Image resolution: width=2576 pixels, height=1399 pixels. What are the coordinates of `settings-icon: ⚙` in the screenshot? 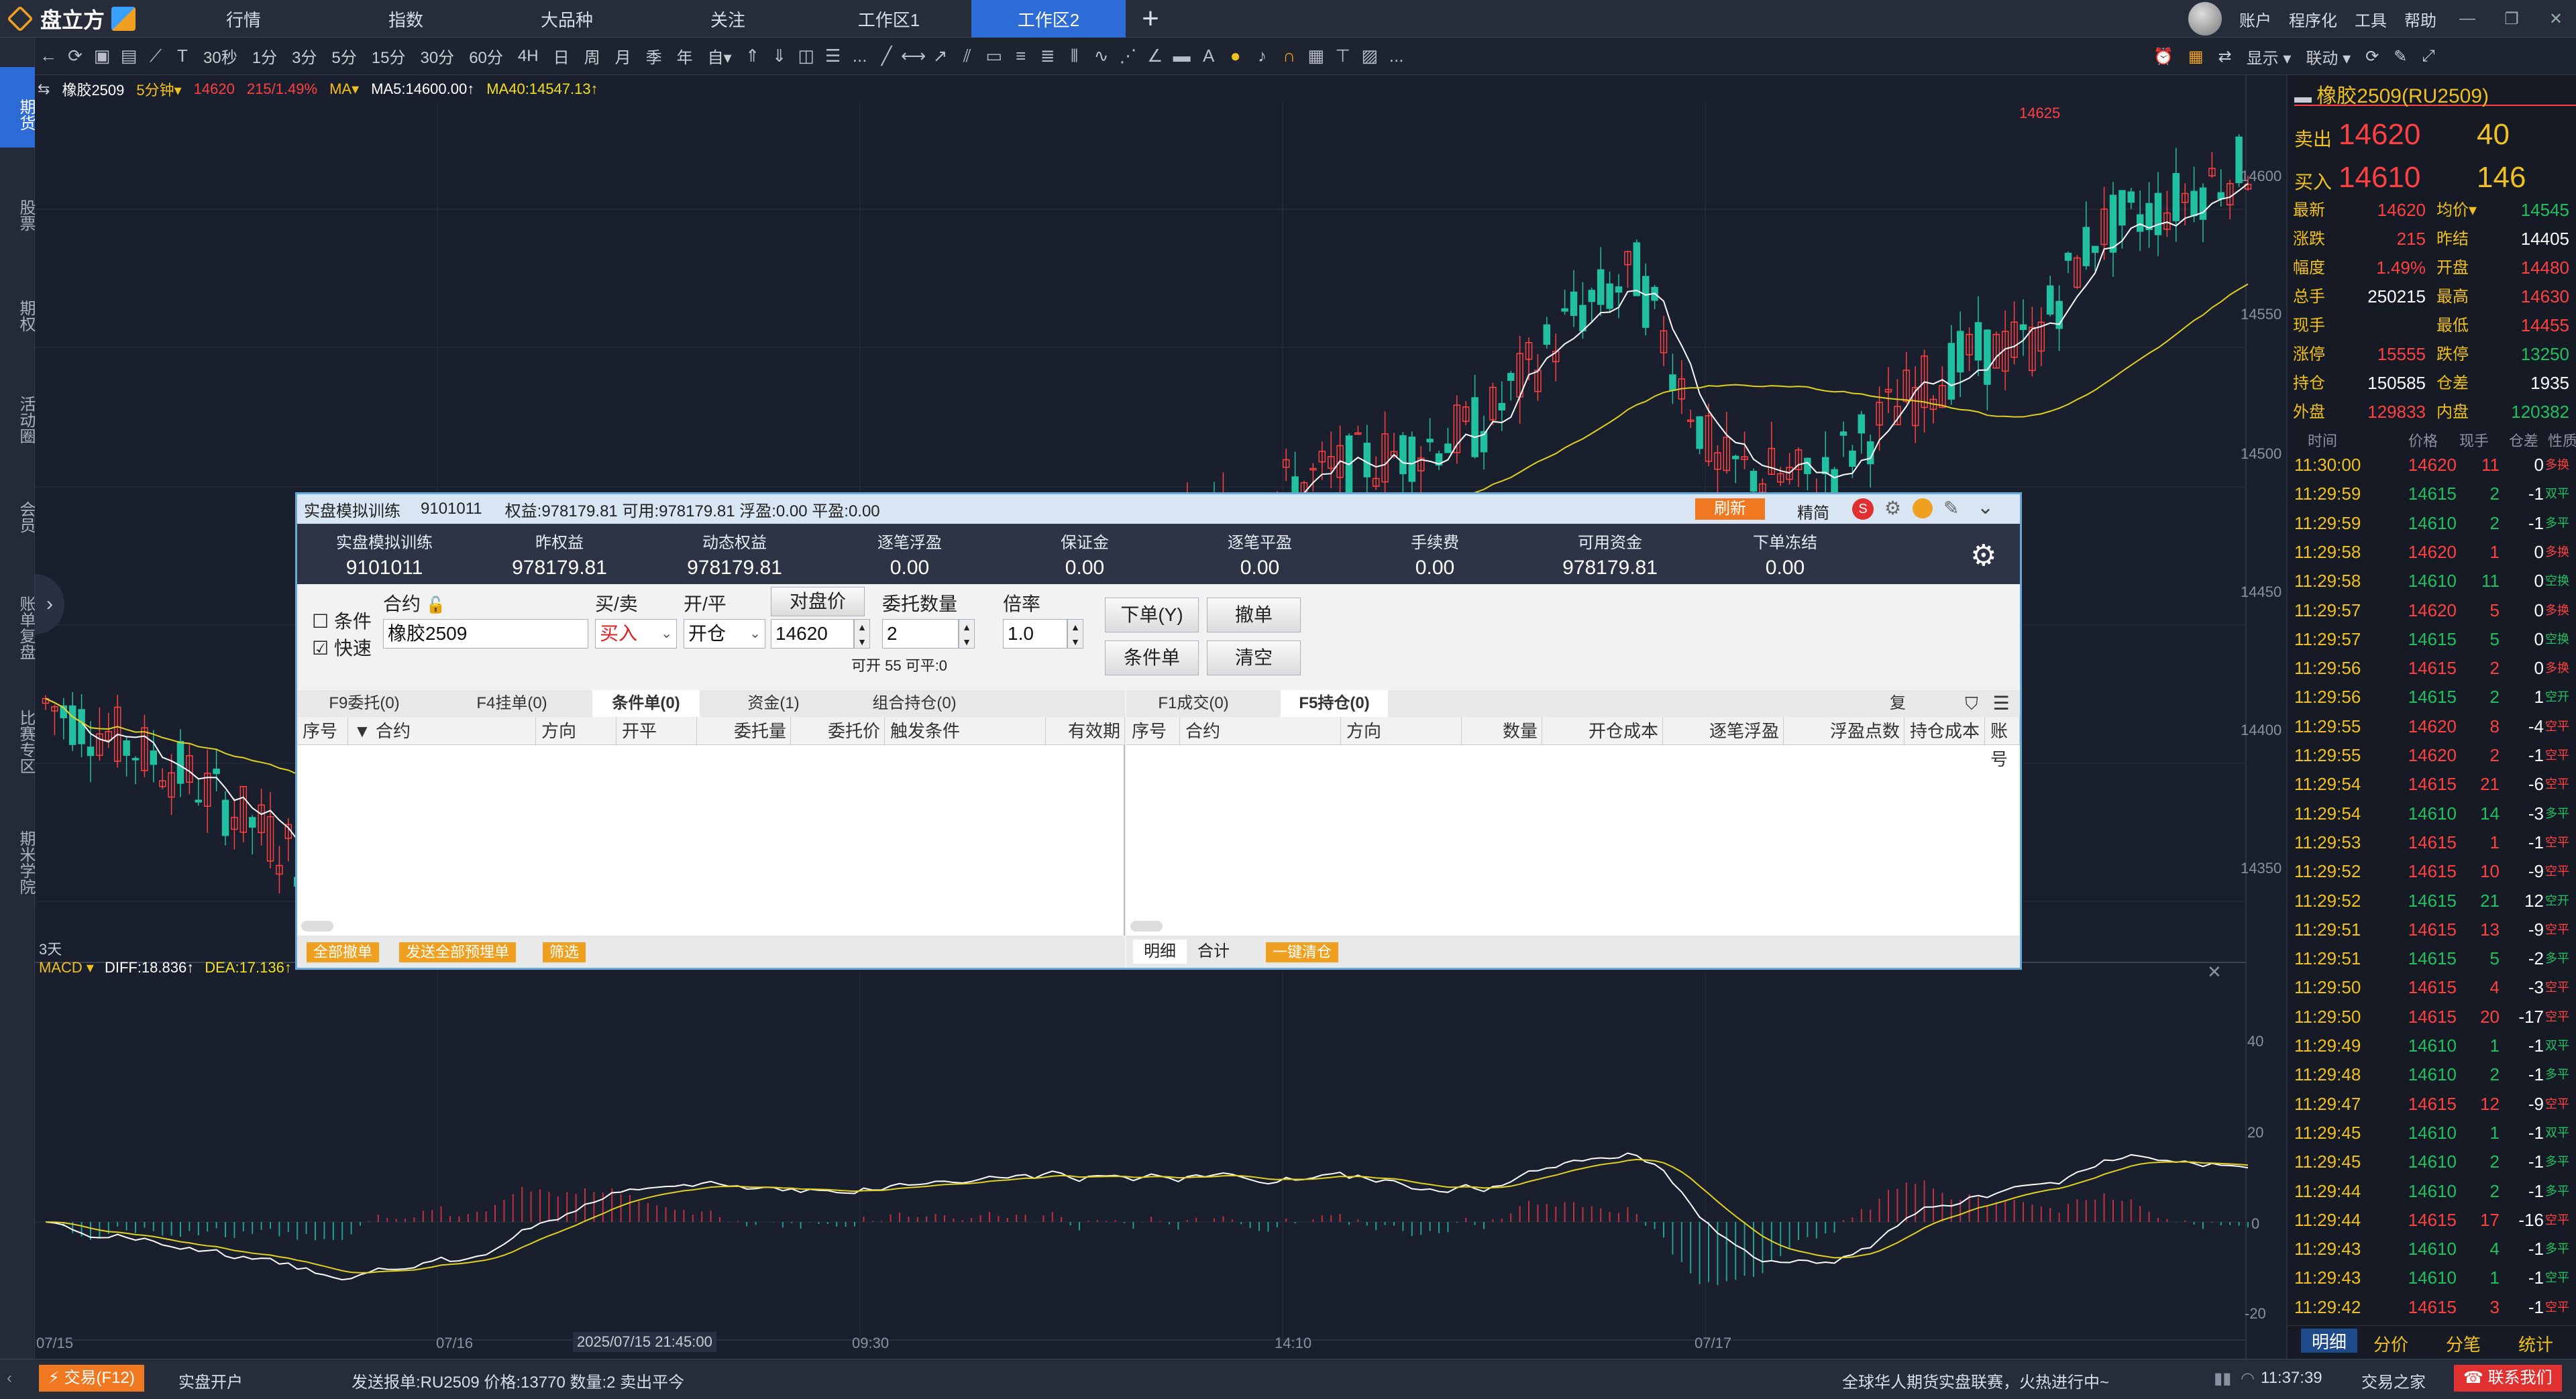 It's located at (1892, 508).